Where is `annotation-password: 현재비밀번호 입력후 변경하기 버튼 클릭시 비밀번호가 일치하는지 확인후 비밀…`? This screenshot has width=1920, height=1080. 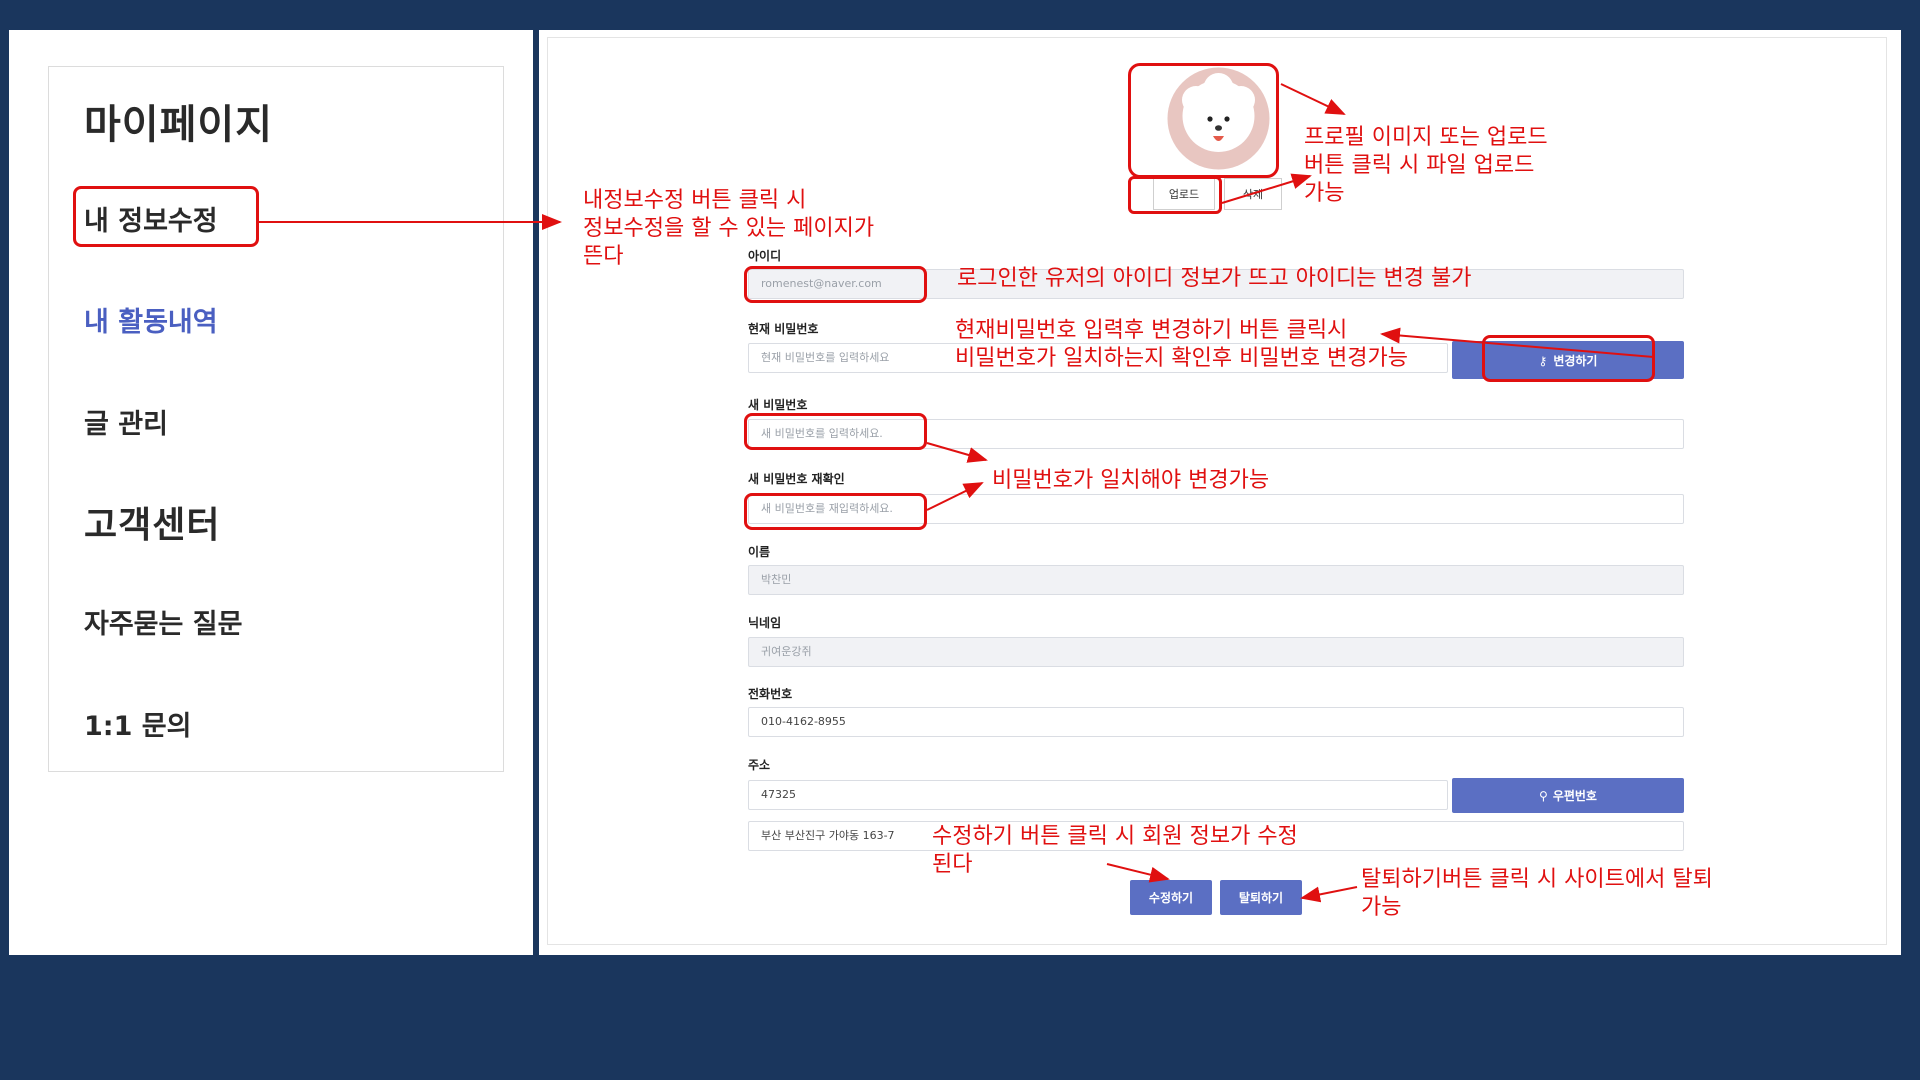
annotation-password: 현재비밀번호 입력후 변경하기 버튼 클릭시 비밀번호가 일치하는지 확인후 비밀… is located at coordinates (1182, 344).